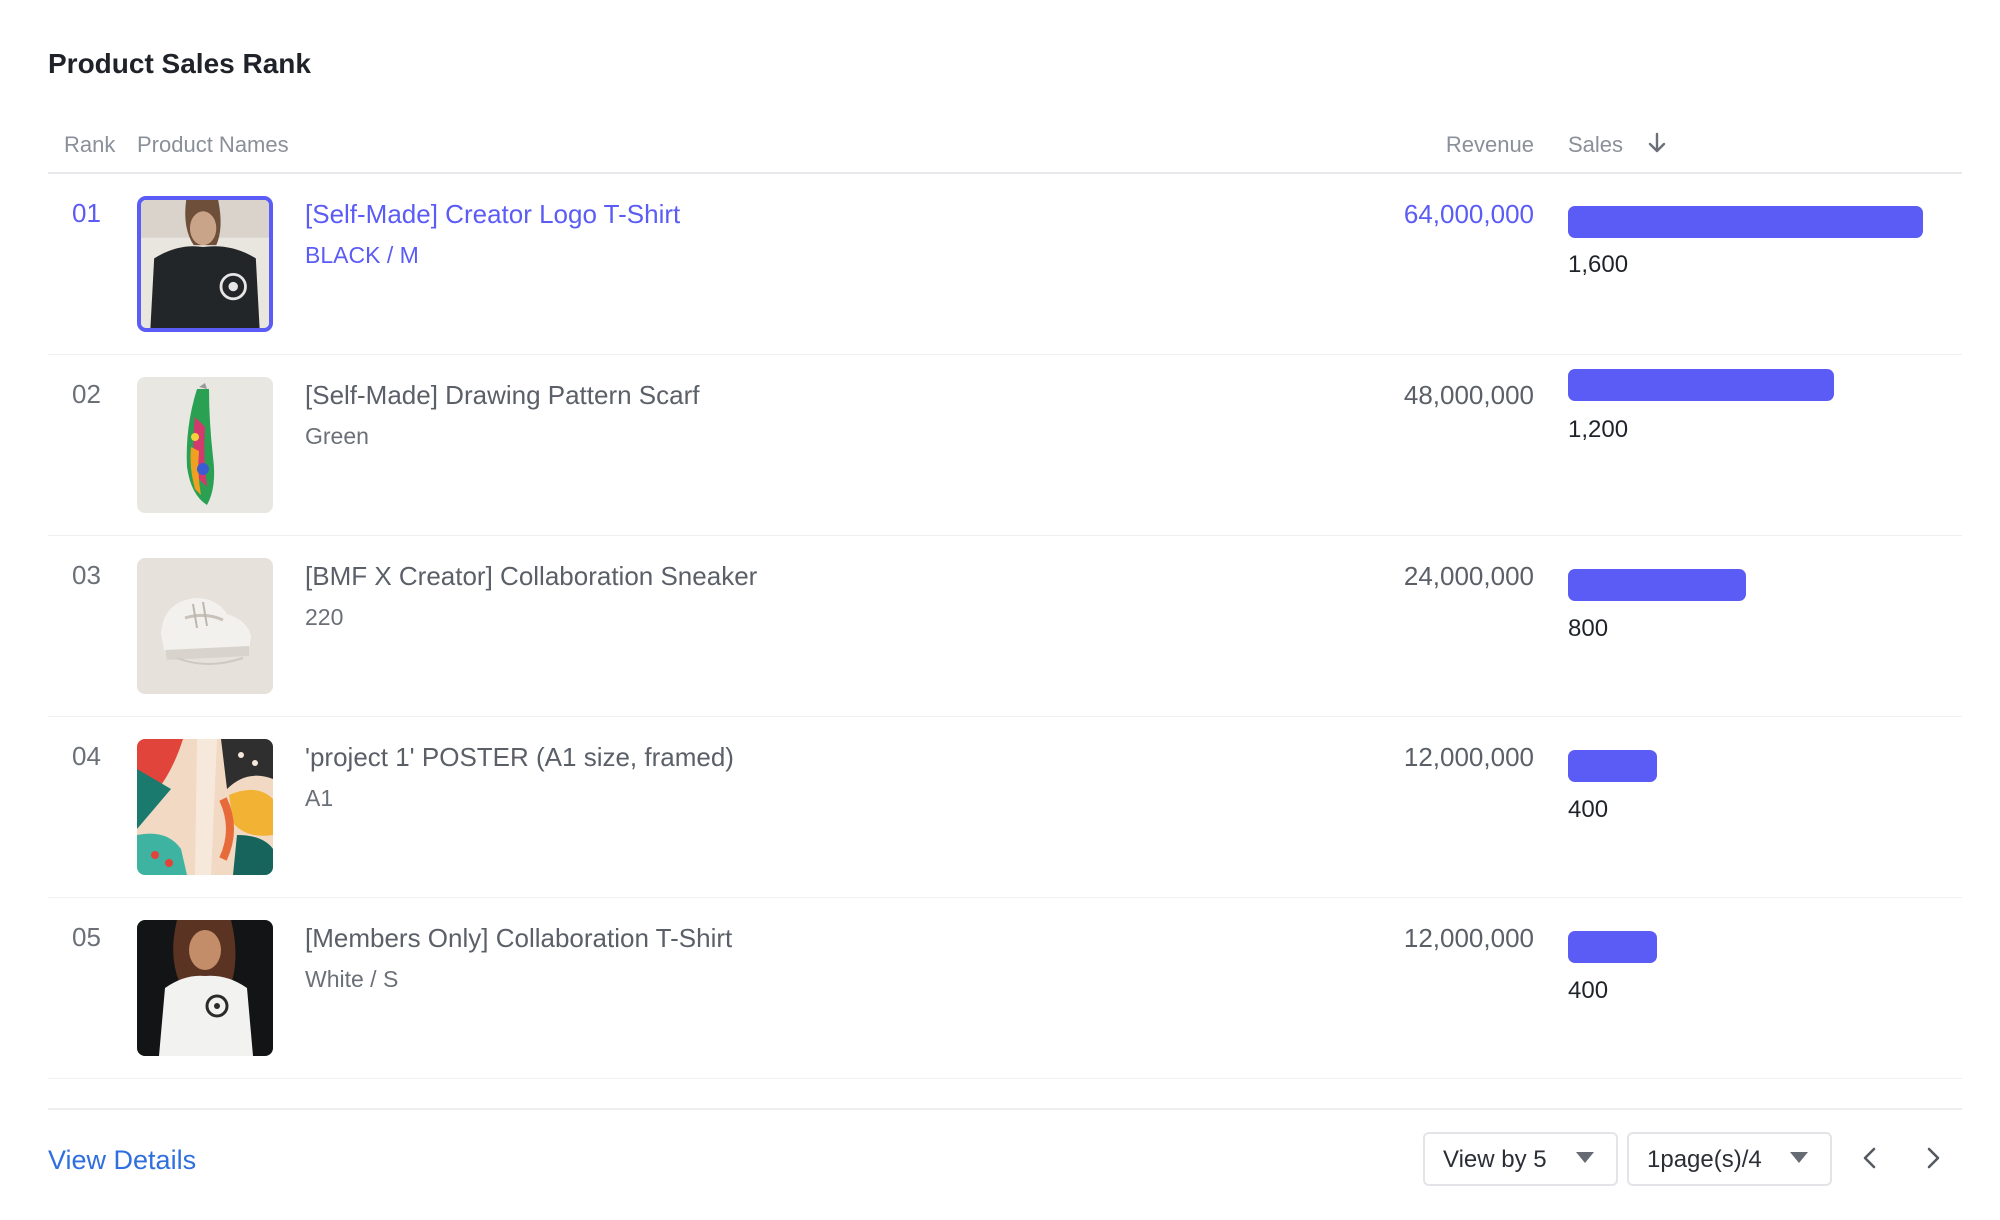  Describe the element at coordinates (205, 807) in the screenshot. I see `abstract-poster-photo` at that location.